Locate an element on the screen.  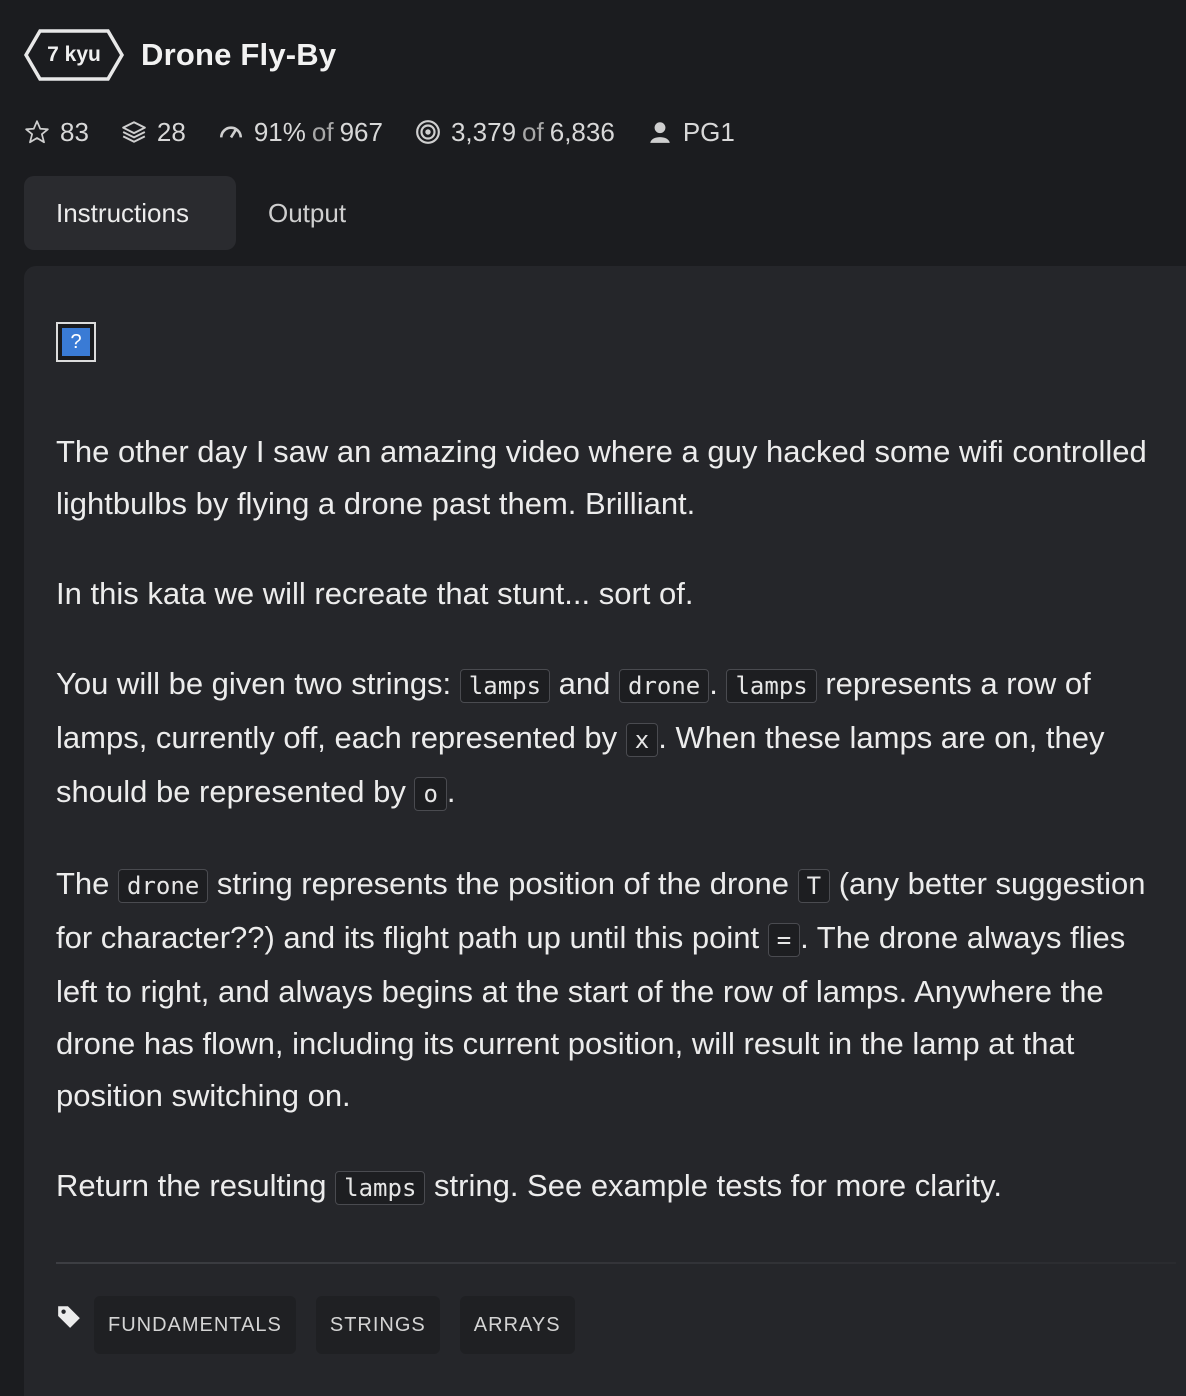
tag-list: FUNDAMENTALS STRINGS ARRAYS is located at coordinates (325, 1325).